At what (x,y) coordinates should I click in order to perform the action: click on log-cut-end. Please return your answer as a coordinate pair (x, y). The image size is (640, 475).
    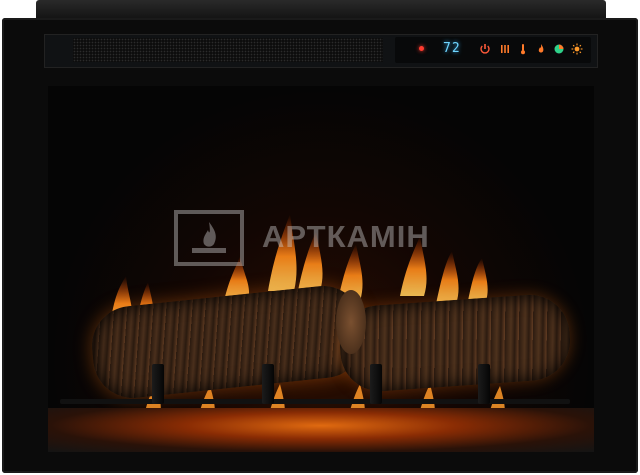
    Looking at the image, I should click on (351, 322).